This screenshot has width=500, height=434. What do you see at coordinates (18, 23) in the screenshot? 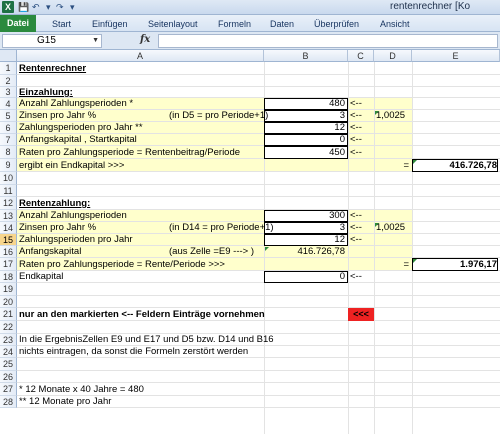
I see `tab-file: Datei` at bounding box center [18, 23].